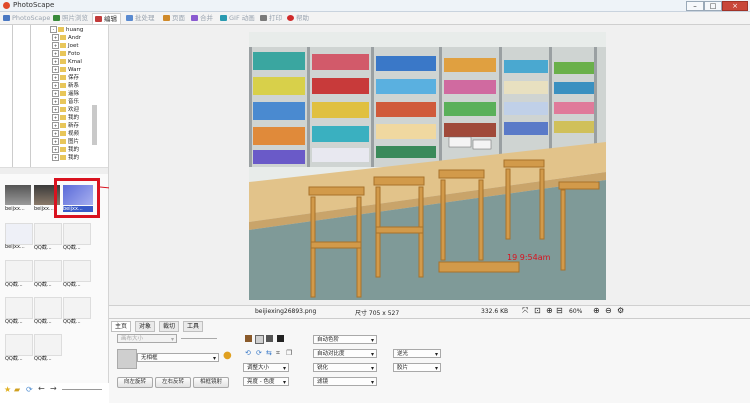 The image size is (750, 403). I want to click on forward-icon: →, so click(53, 388).